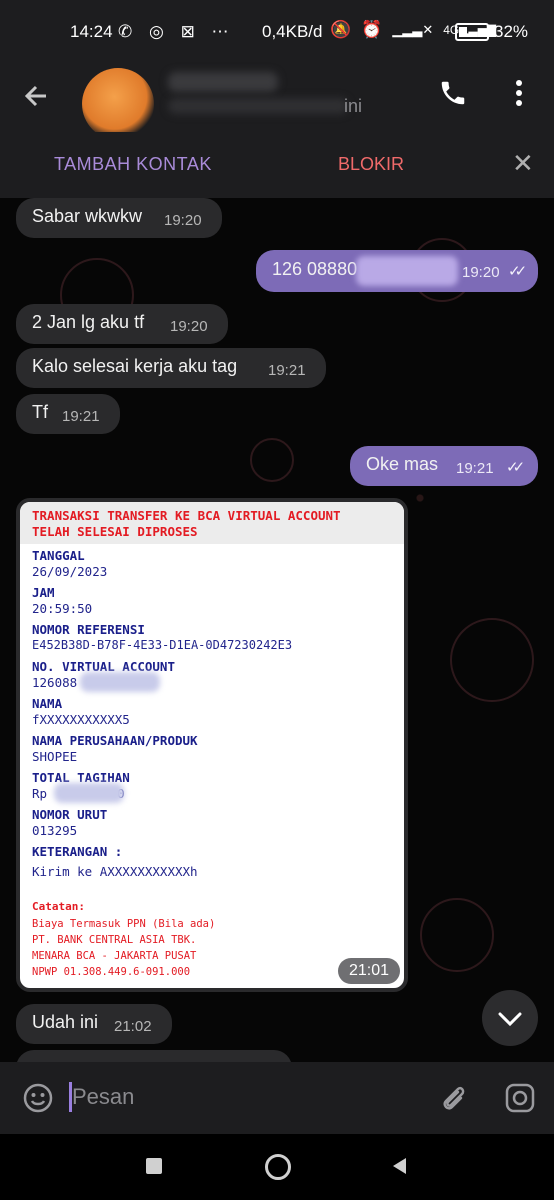 Image resolution: width=554 pixels, height=1200 pixels. What do you see at coordinates (162, 645) in the screenshot?
I see `receipt-value: E452B38D-B78F-4E33-D1EA-0D47230242E3` at bounding box center [162, 645].